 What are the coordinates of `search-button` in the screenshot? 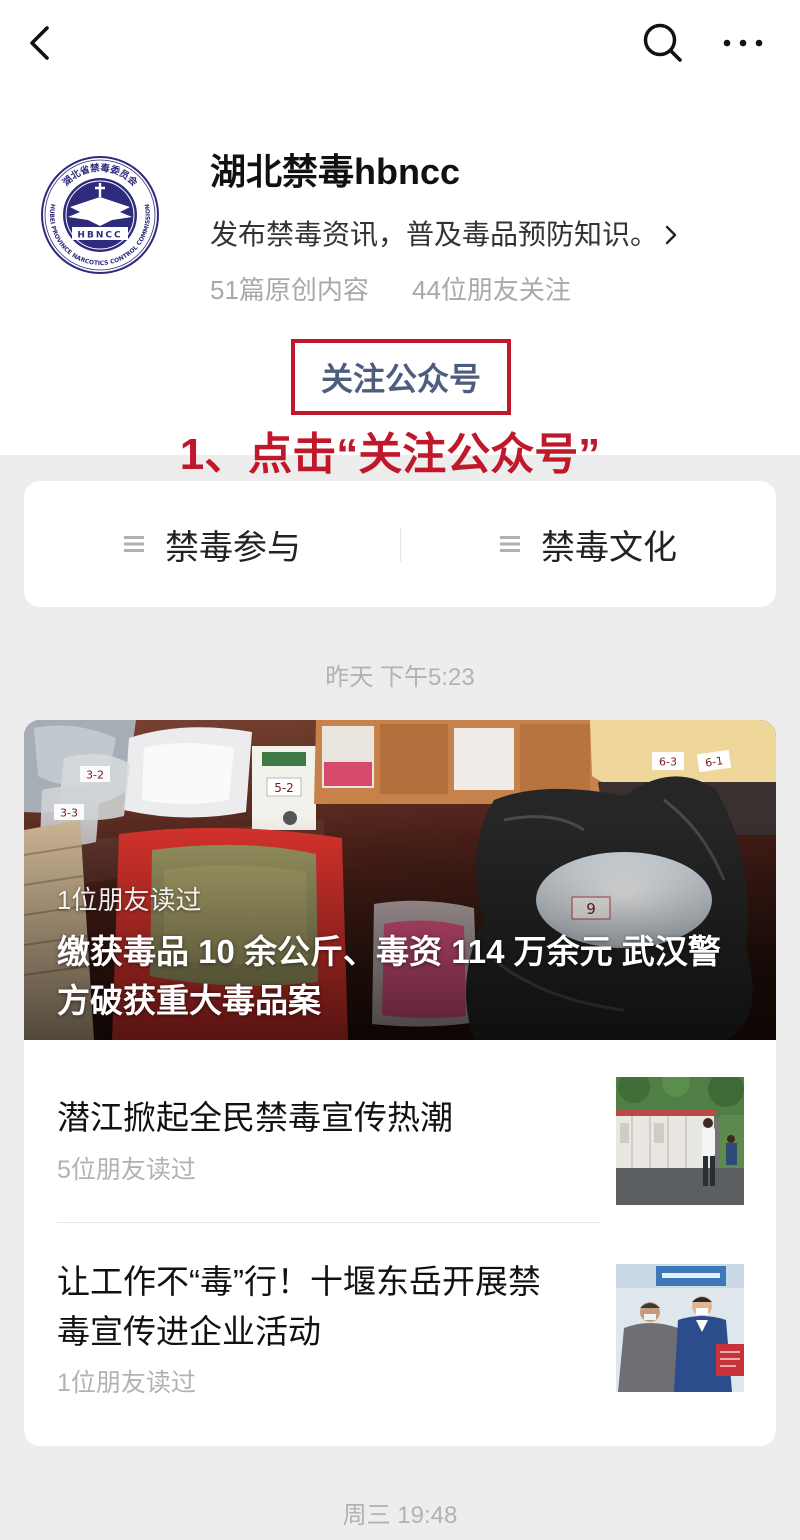 It's located at (662, 42).